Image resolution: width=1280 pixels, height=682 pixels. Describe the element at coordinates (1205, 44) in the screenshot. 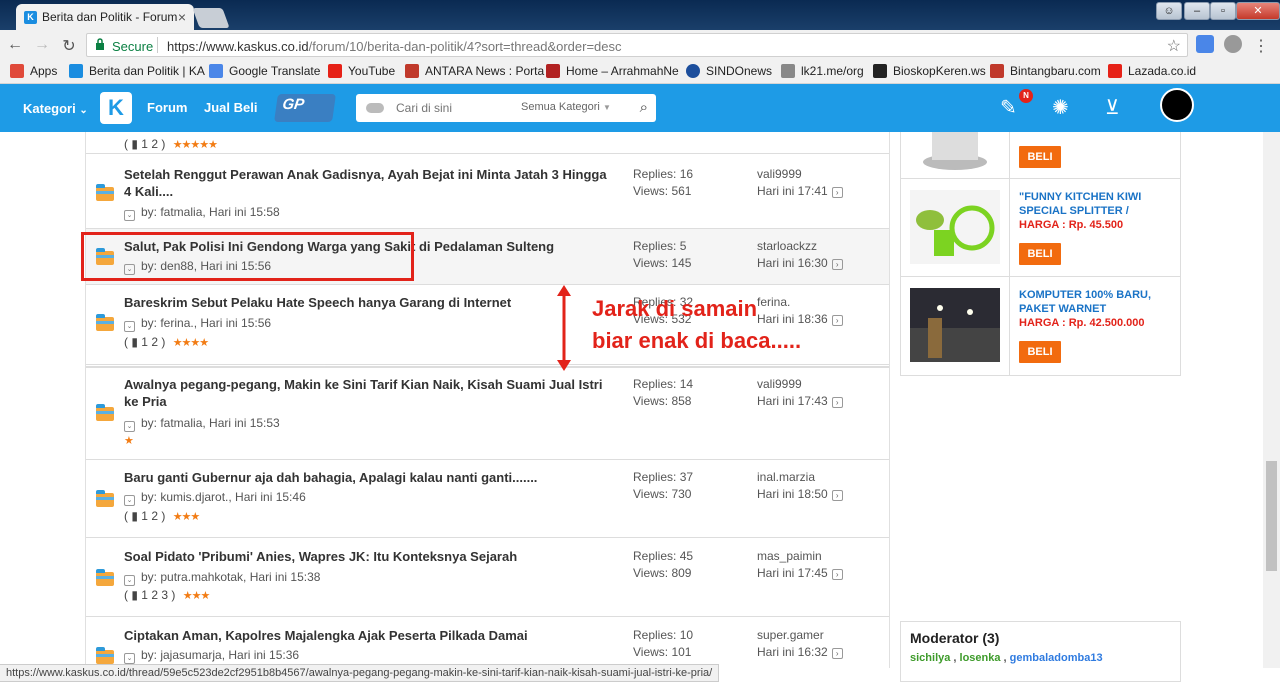

I see `translate-extension-icon` at that location.